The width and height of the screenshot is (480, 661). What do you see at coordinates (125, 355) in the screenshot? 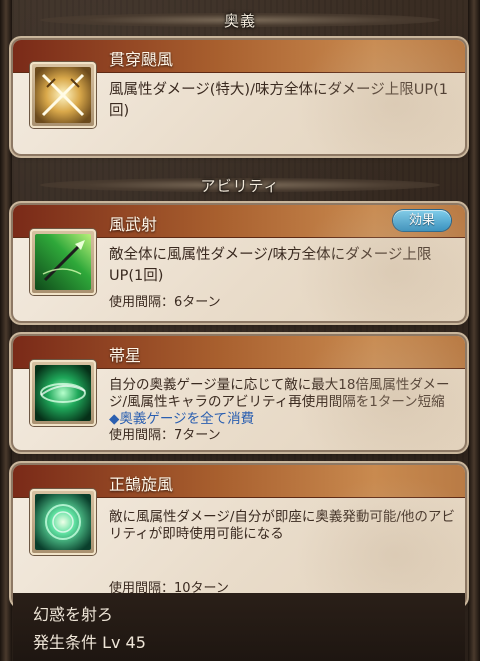
I see `ability-2-name: 帯星` at bounding box center [125, 355].